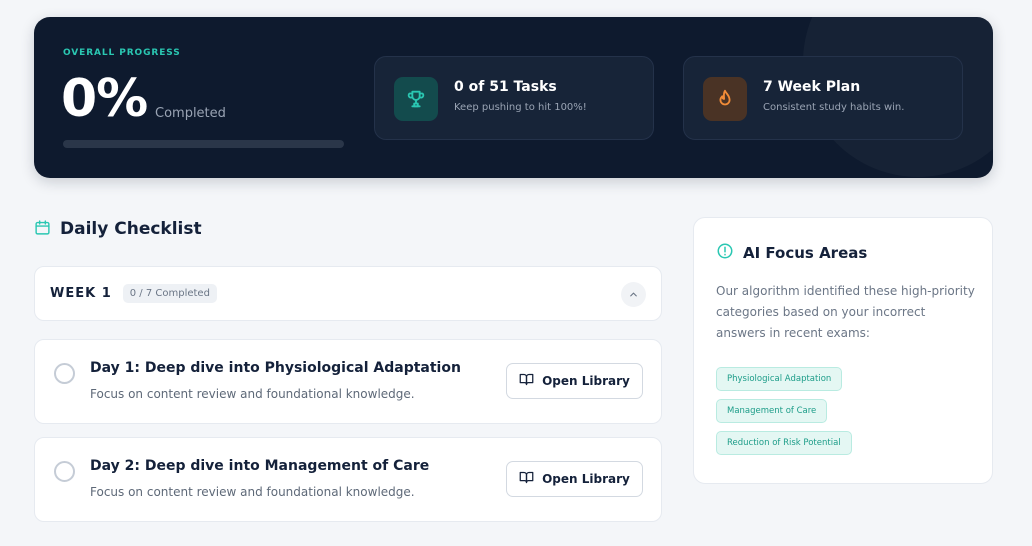  What do you see at coordinates (823, 98) in the screenshot?
I see `plan-stat-card: 7 Week Plan Consistent study habits win.` at bounding box center [823, 98].